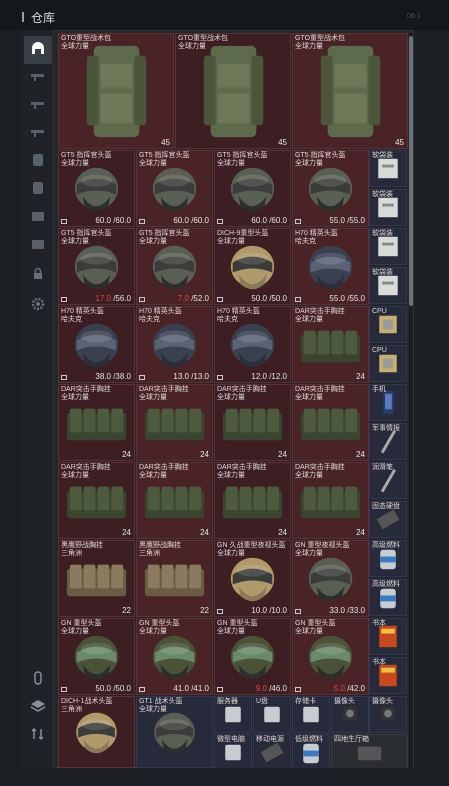 Image resolution: width=449 pixels, height=786 pixels. I want to click on item-slot-c11: 黑鹰野战胸挂 三角洲 22, so click(174, 578).